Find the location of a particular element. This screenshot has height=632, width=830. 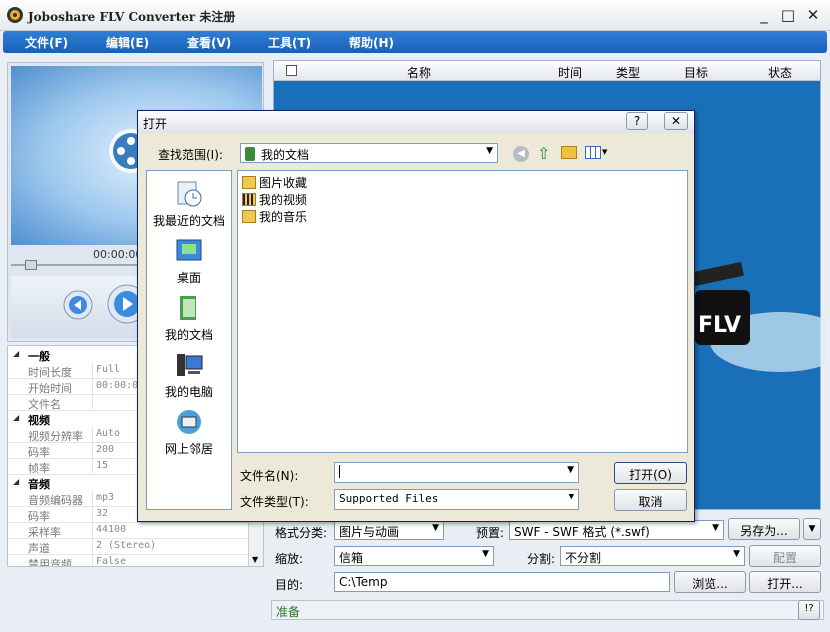

restore-button: □ is located at coordinates (788, 15).